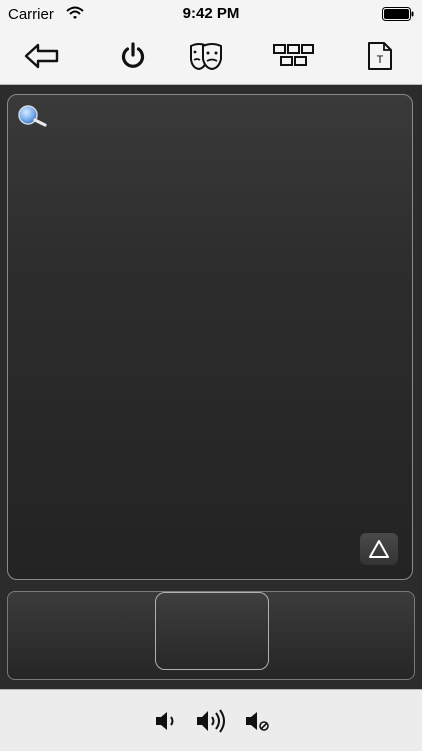 This screenshot has height=751, width=422. I want to click on volume-mute-button, so click(258, 721).